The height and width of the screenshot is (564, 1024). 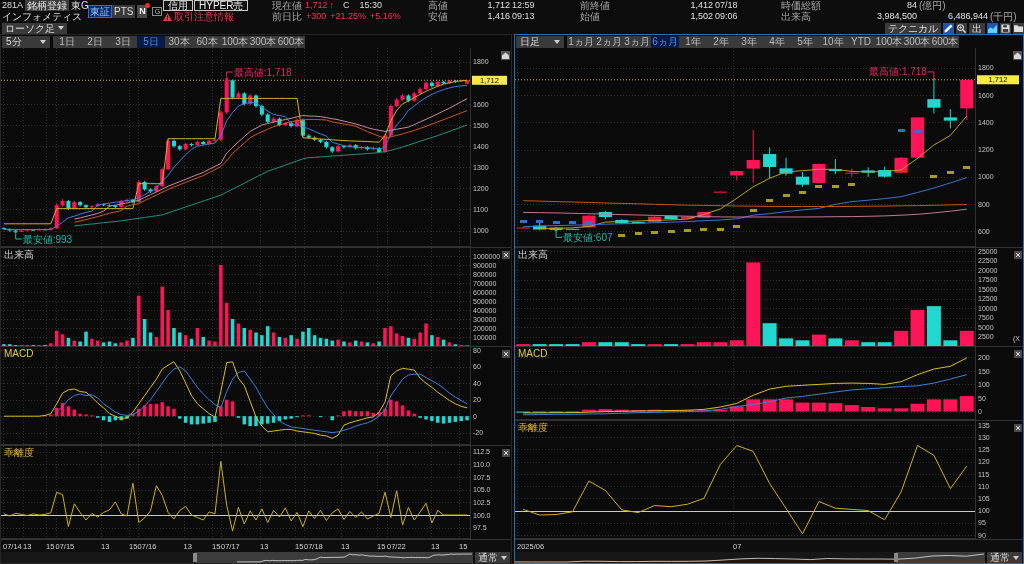 What do you see at coordinates (221, 5) in the screenshot?
I see `tag: HYPER売` at bounding box center [221, 5].